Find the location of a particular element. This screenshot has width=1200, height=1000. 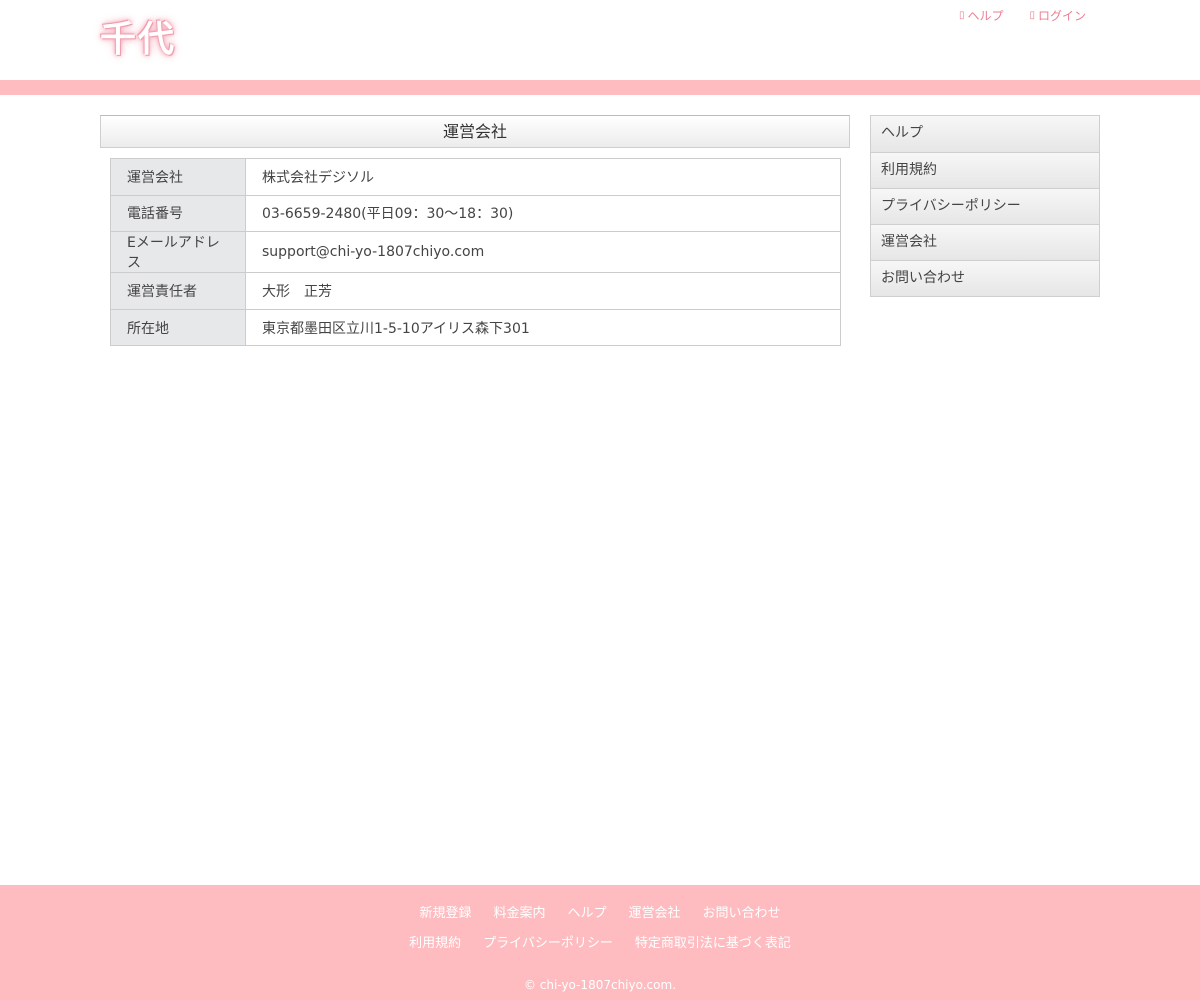

table-row: 所在地 東京都墨田区立川1-5-10アイリス森下301 is located at coordinates (475, 327).